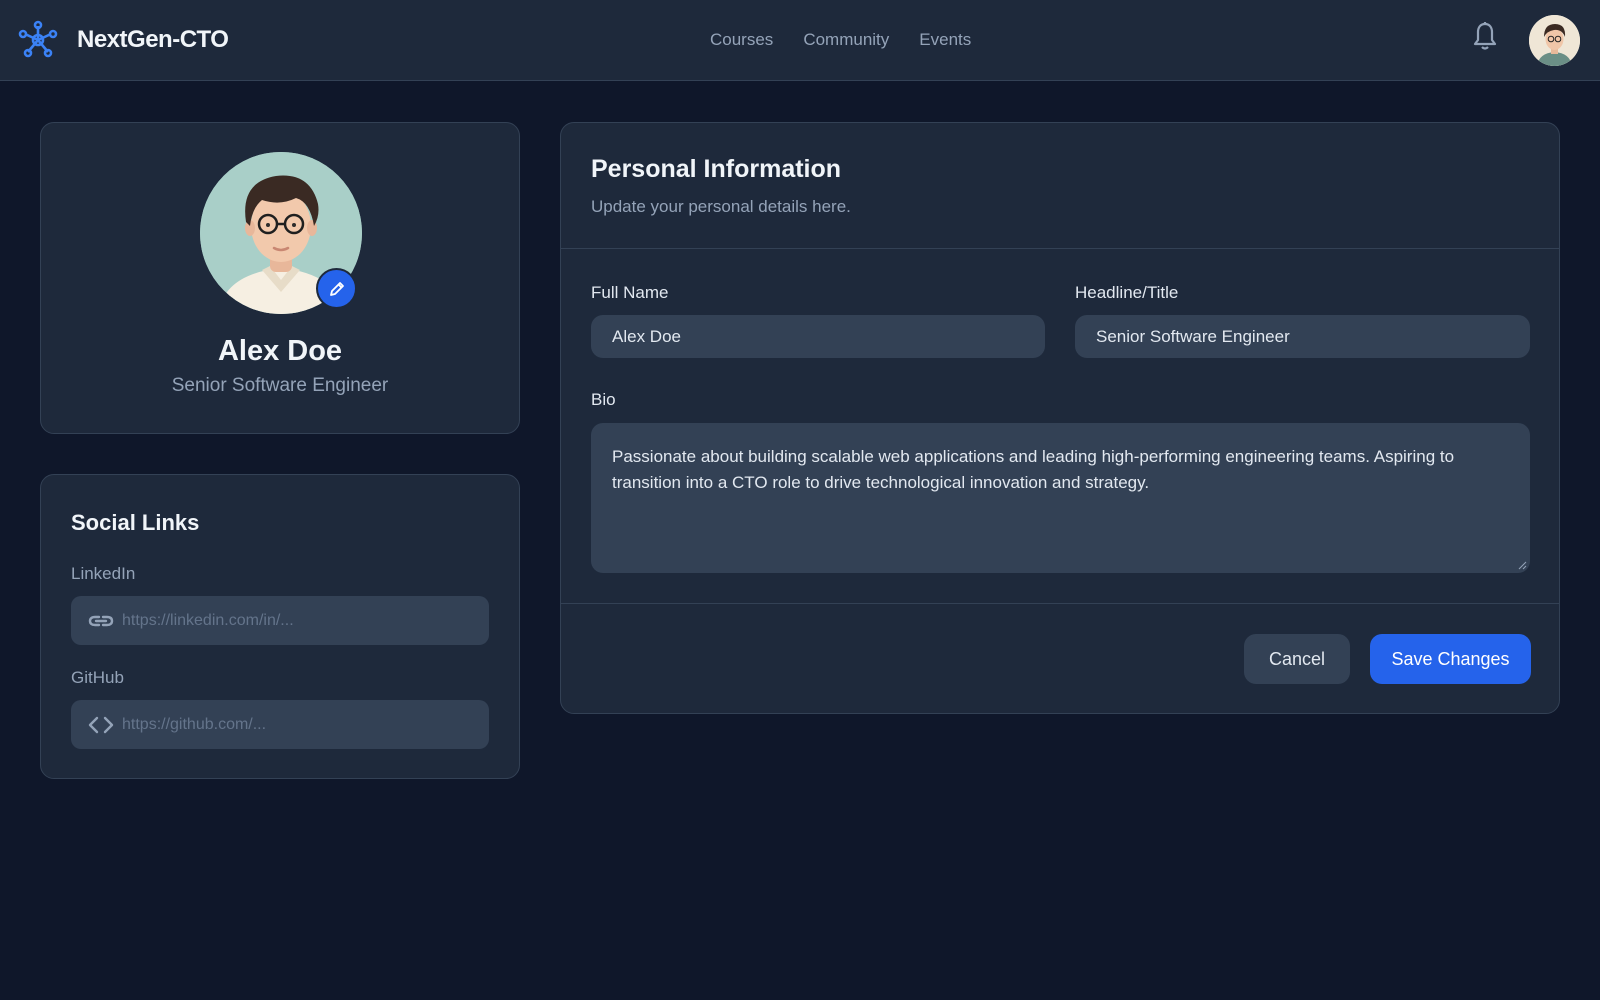 This screenshot has height=1000, width=1600. I want to click on linkedin-label: LinkedIn, so click(103, 573).